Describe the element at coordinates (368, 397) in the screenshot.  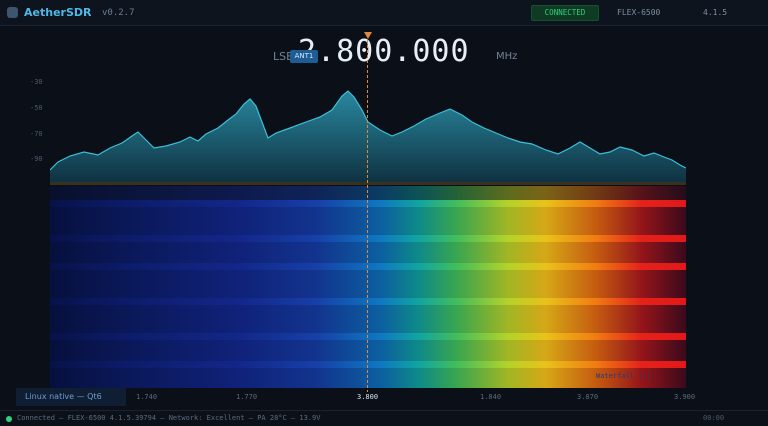
I see `freq-axis-label: 3.800` at that location.